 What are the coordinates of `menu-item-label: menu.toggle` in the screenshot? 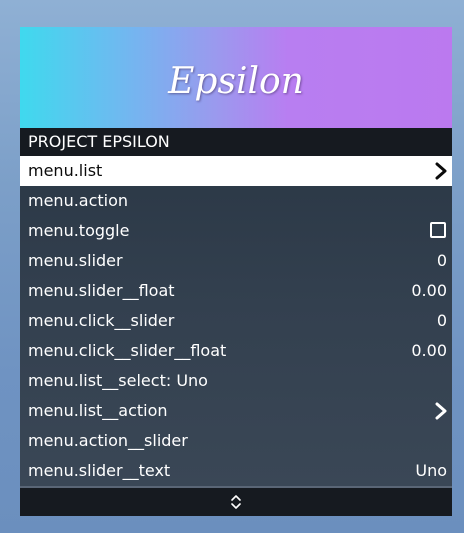 It's located at (79, 230).